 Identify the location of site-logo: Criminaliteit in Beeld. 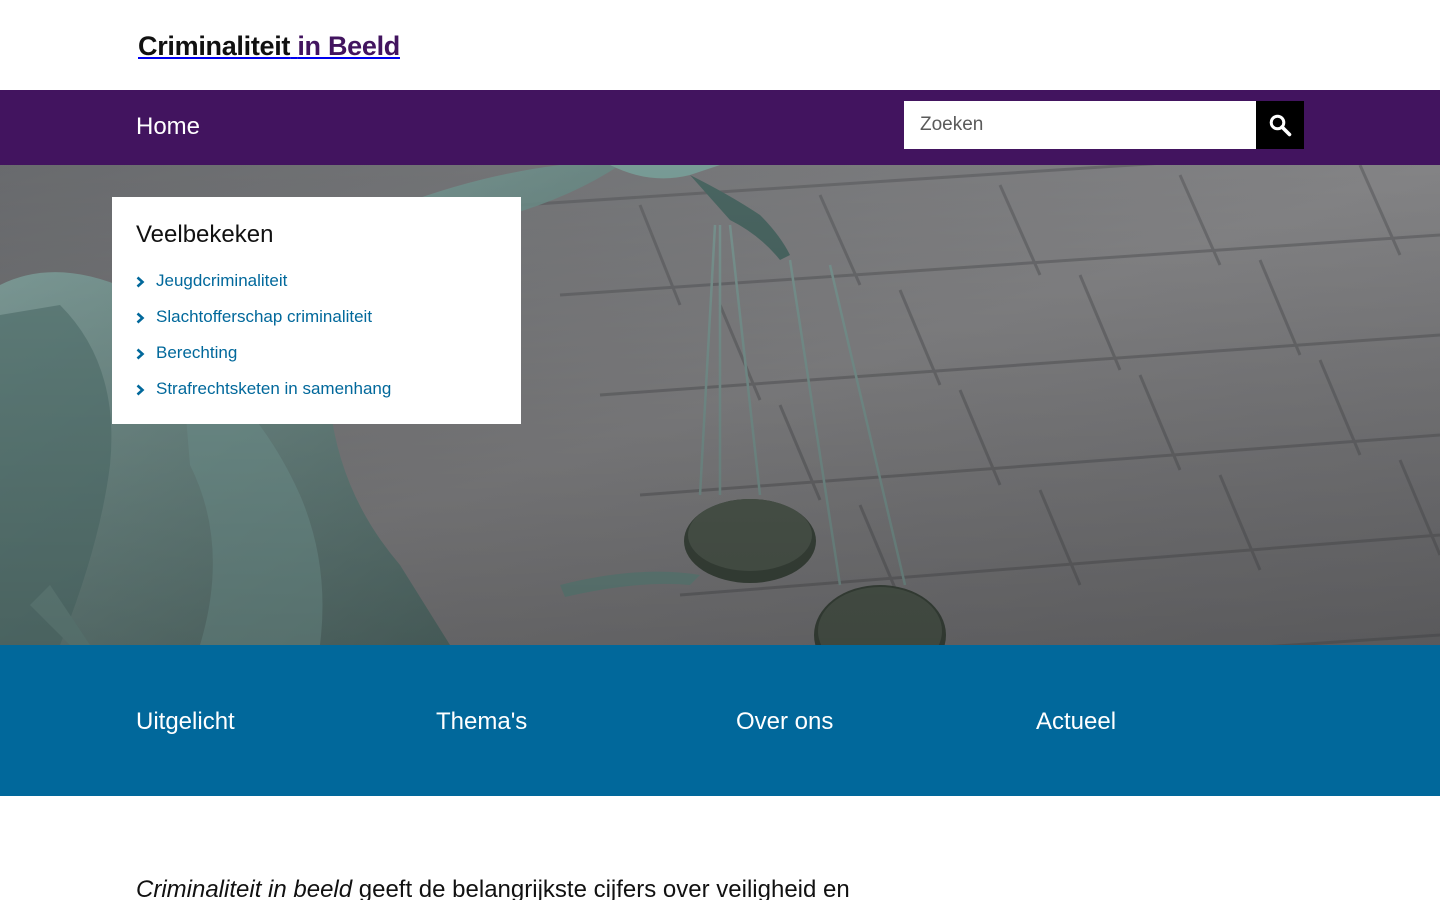
(269, 46).